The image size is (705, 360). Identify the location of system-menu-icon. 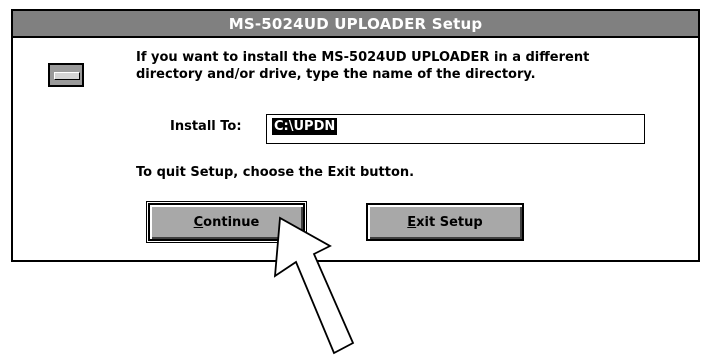
(66, 75).